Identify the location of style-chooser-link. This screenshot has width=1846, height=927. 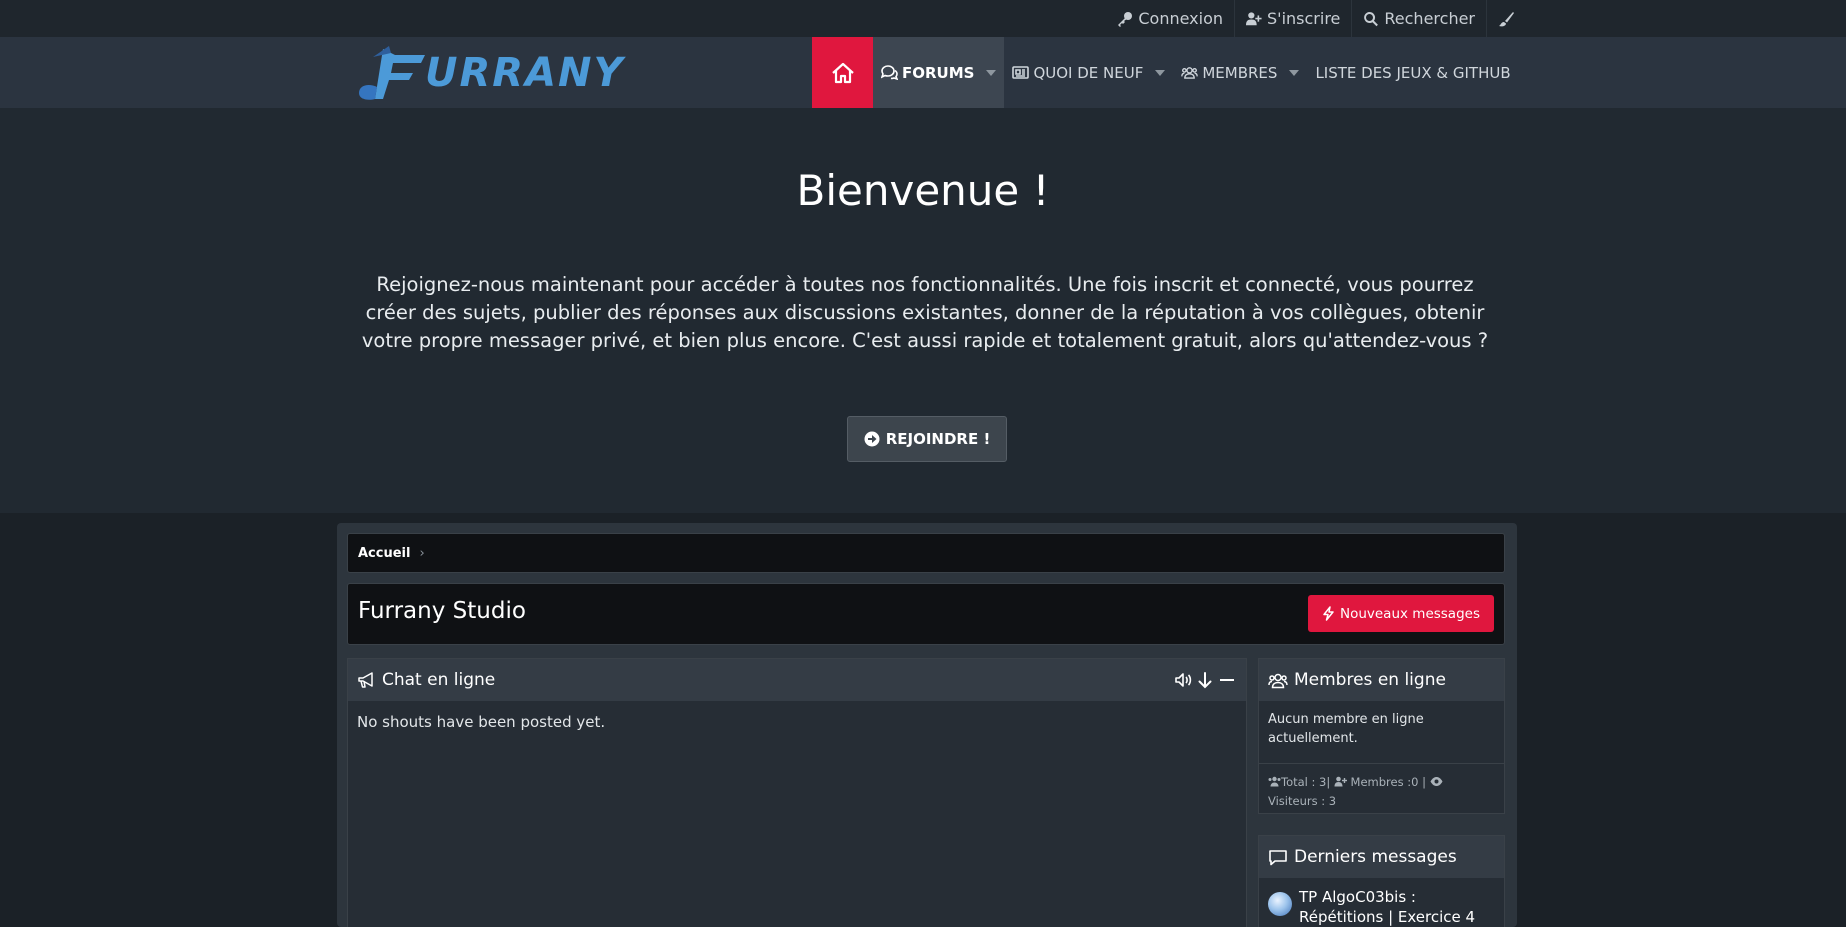
(1506, 18).